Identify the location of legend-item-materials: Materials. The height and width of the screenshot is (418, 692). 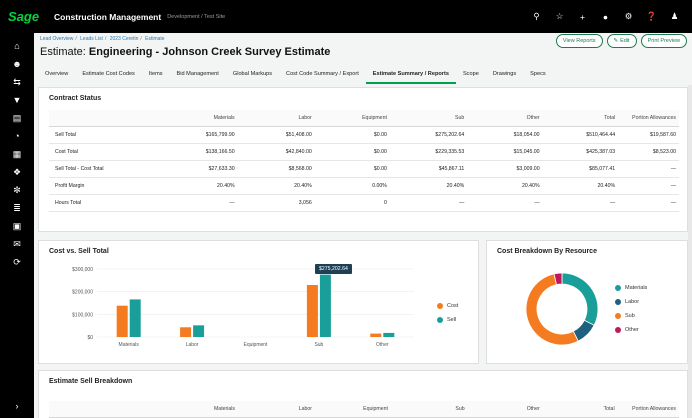
(631, 288).